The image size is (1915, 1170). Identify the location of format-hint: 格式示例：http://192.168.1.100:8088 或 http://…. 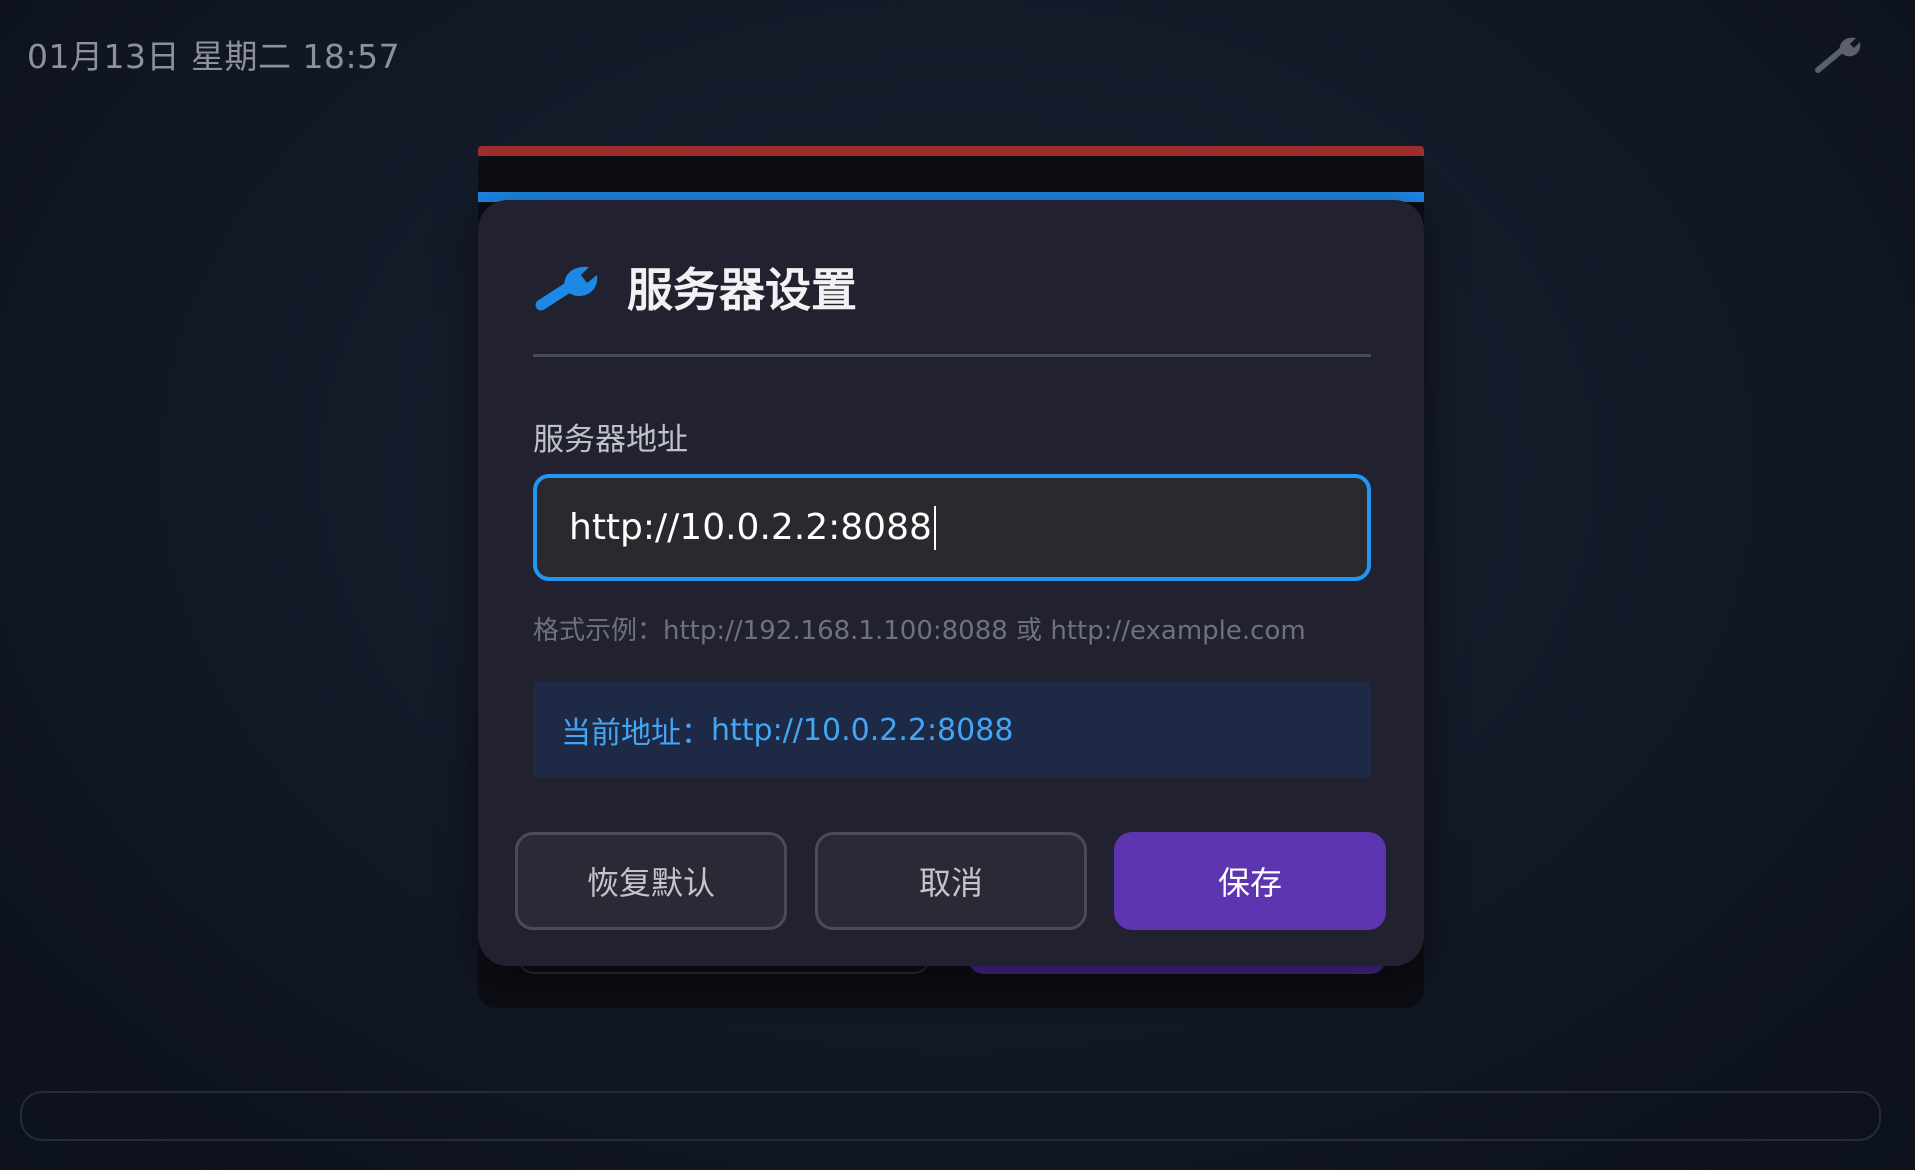
(919, 631).